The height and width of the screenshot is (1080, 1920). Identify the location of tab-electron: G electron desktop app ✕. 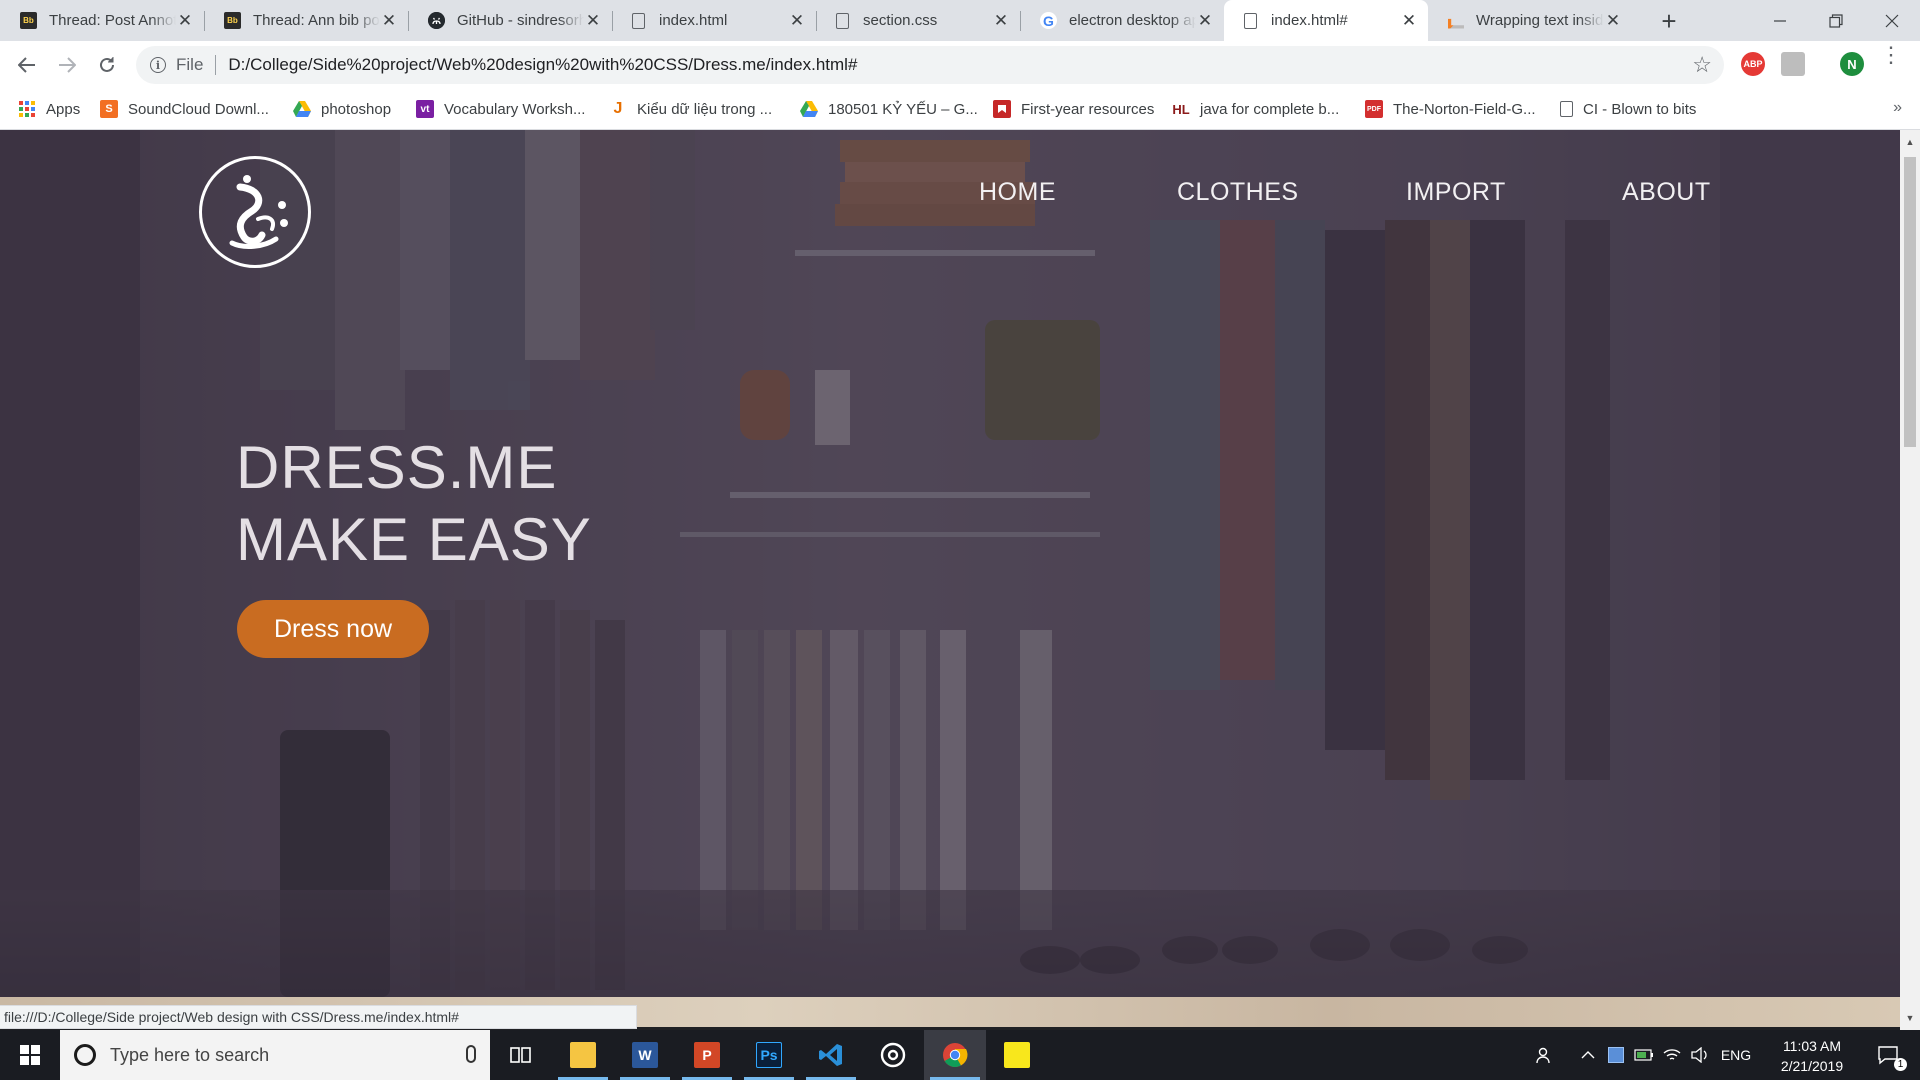
(1122, 20).